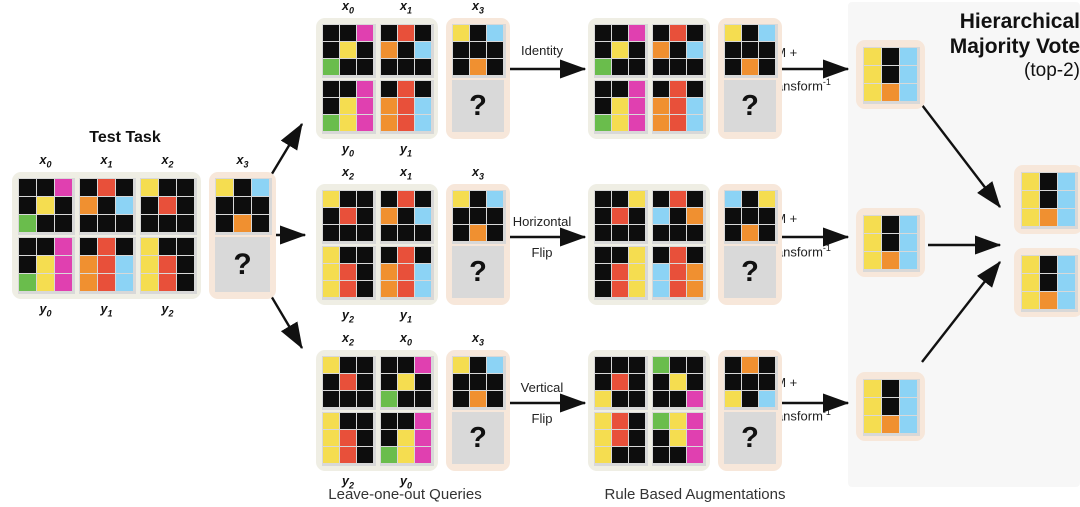  I want to click on label-subscript: 3, so click(481, 176).